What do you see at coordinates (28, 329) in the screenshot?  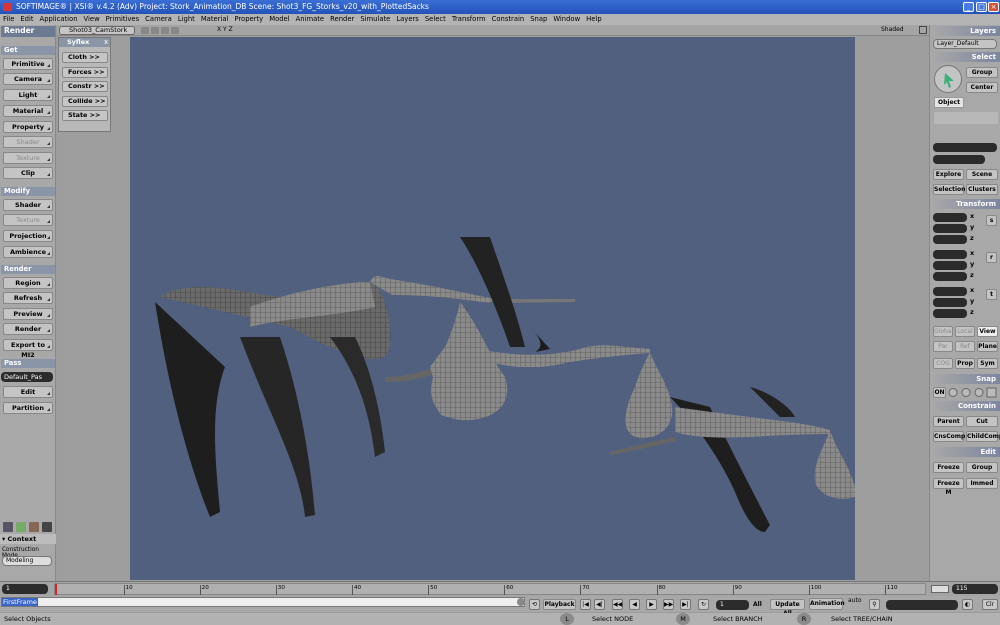 I see `render-render-button: Render` at bounding box center [28, 329].